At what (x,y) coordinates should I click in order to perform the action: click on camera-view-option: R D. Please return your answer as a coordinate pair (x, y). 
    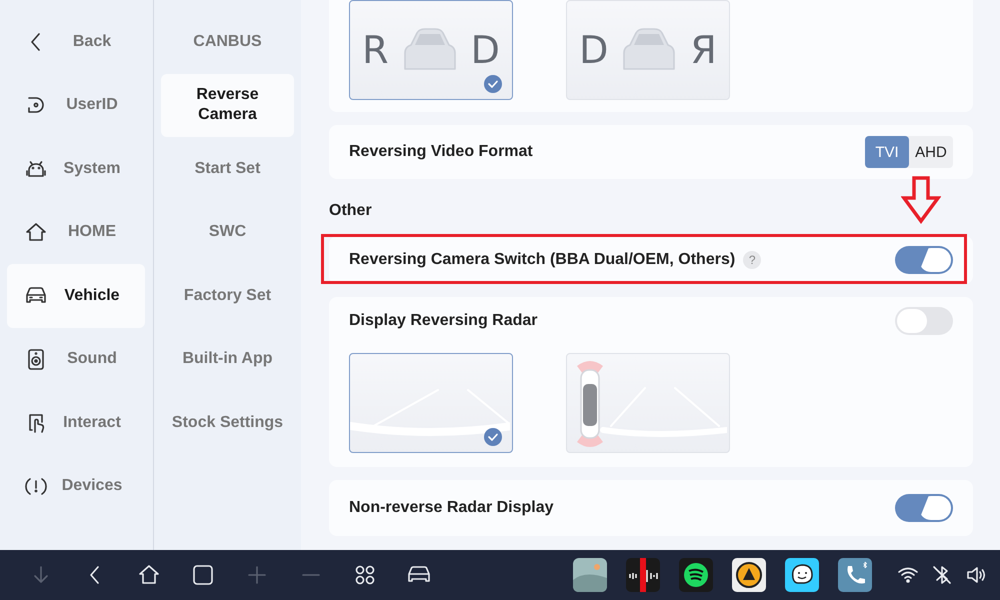
    Looking at the image, I should click on (431, 50).